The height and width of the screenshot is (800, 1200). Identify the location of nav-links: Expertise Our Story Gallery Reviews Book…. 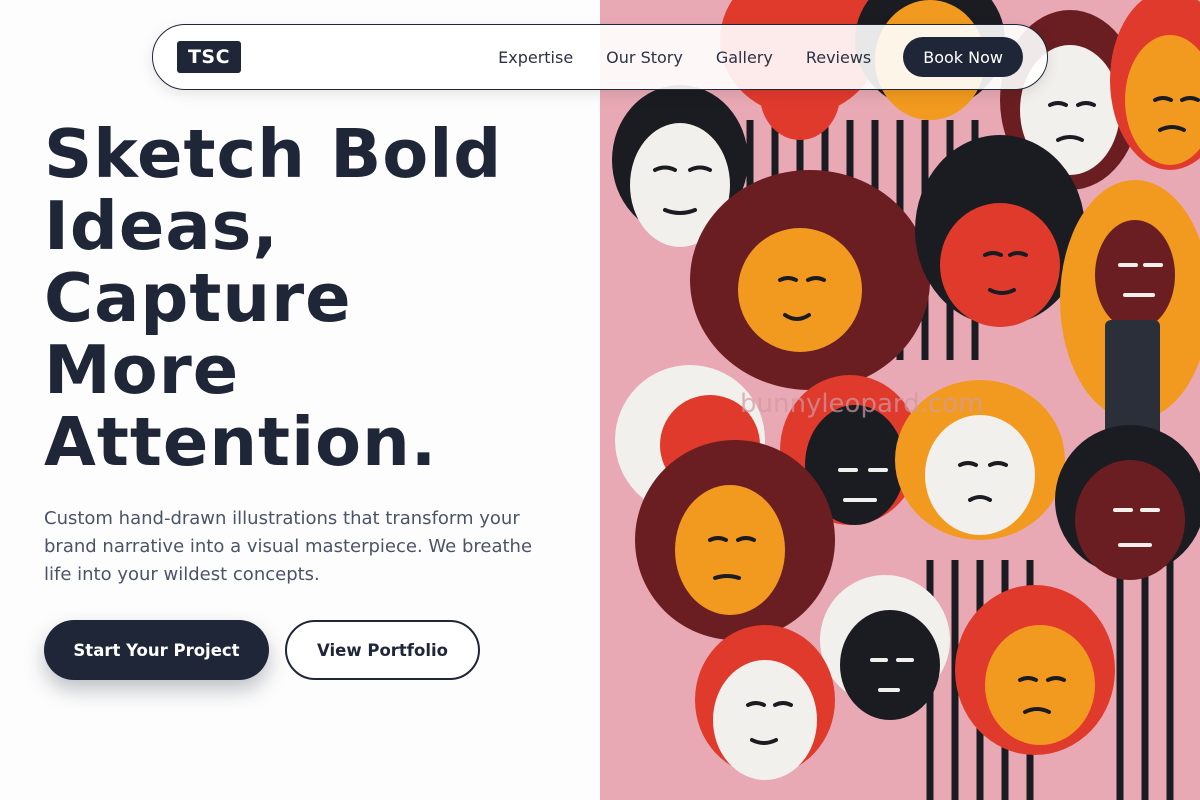
(760, 57).